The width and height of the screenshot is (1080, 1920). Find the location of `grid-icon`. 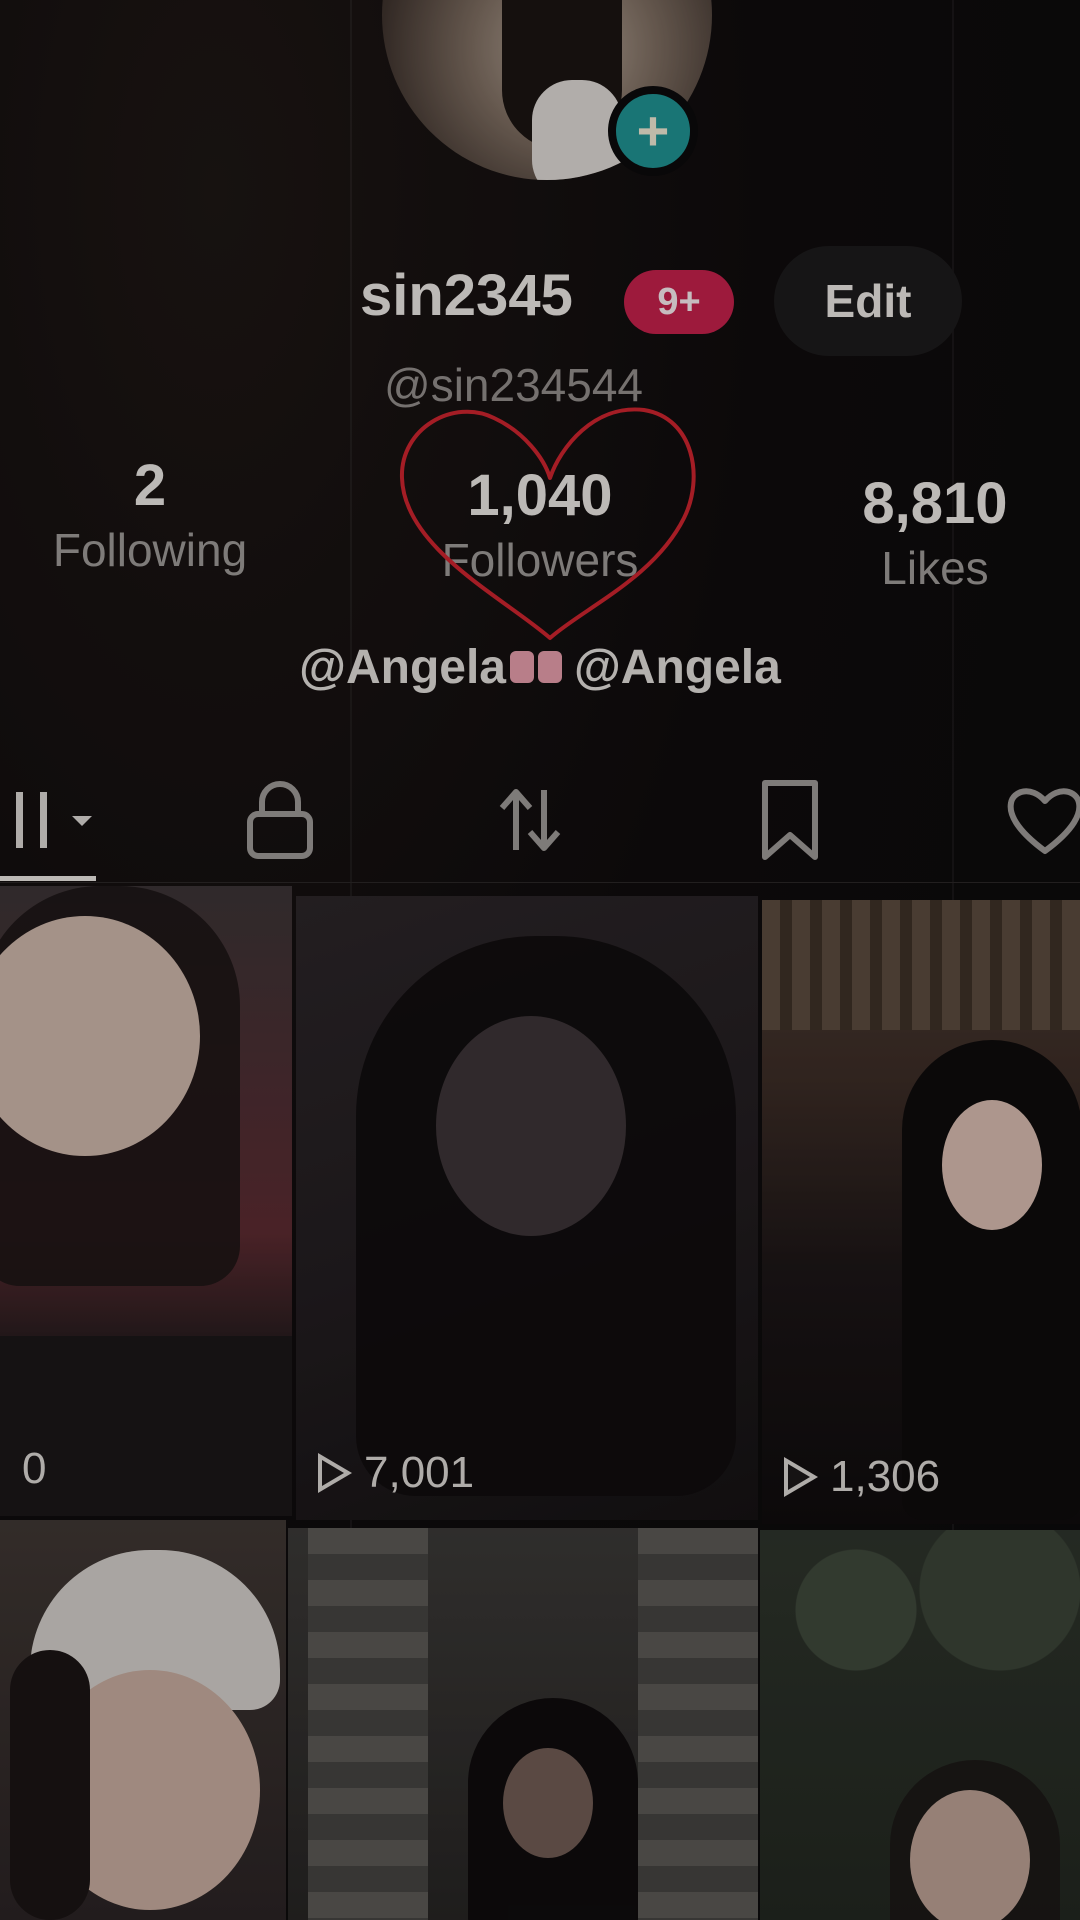

grid-icon is located at coordinates (54, 820).